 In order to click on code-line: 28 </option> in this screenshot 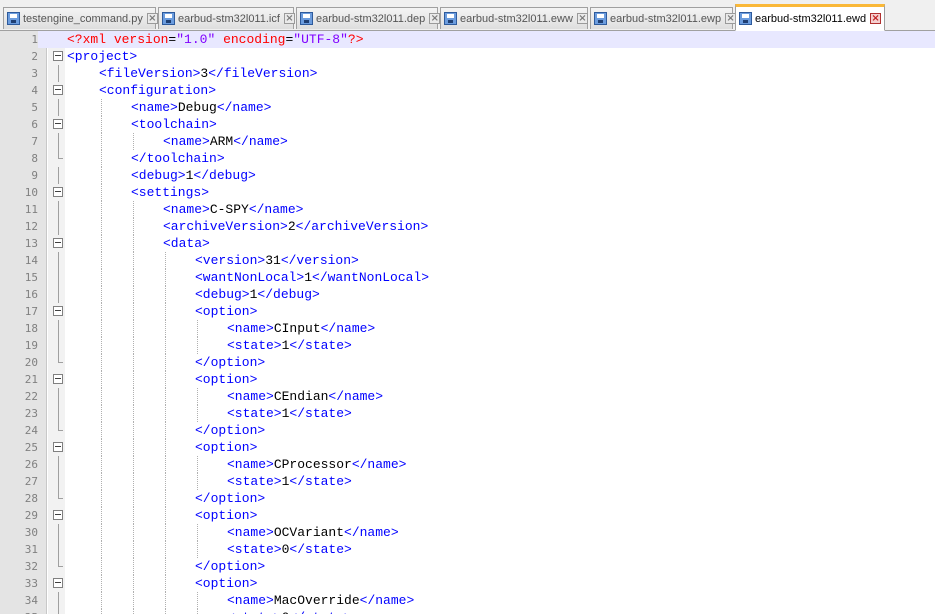, I will do `click(467, 498)`.